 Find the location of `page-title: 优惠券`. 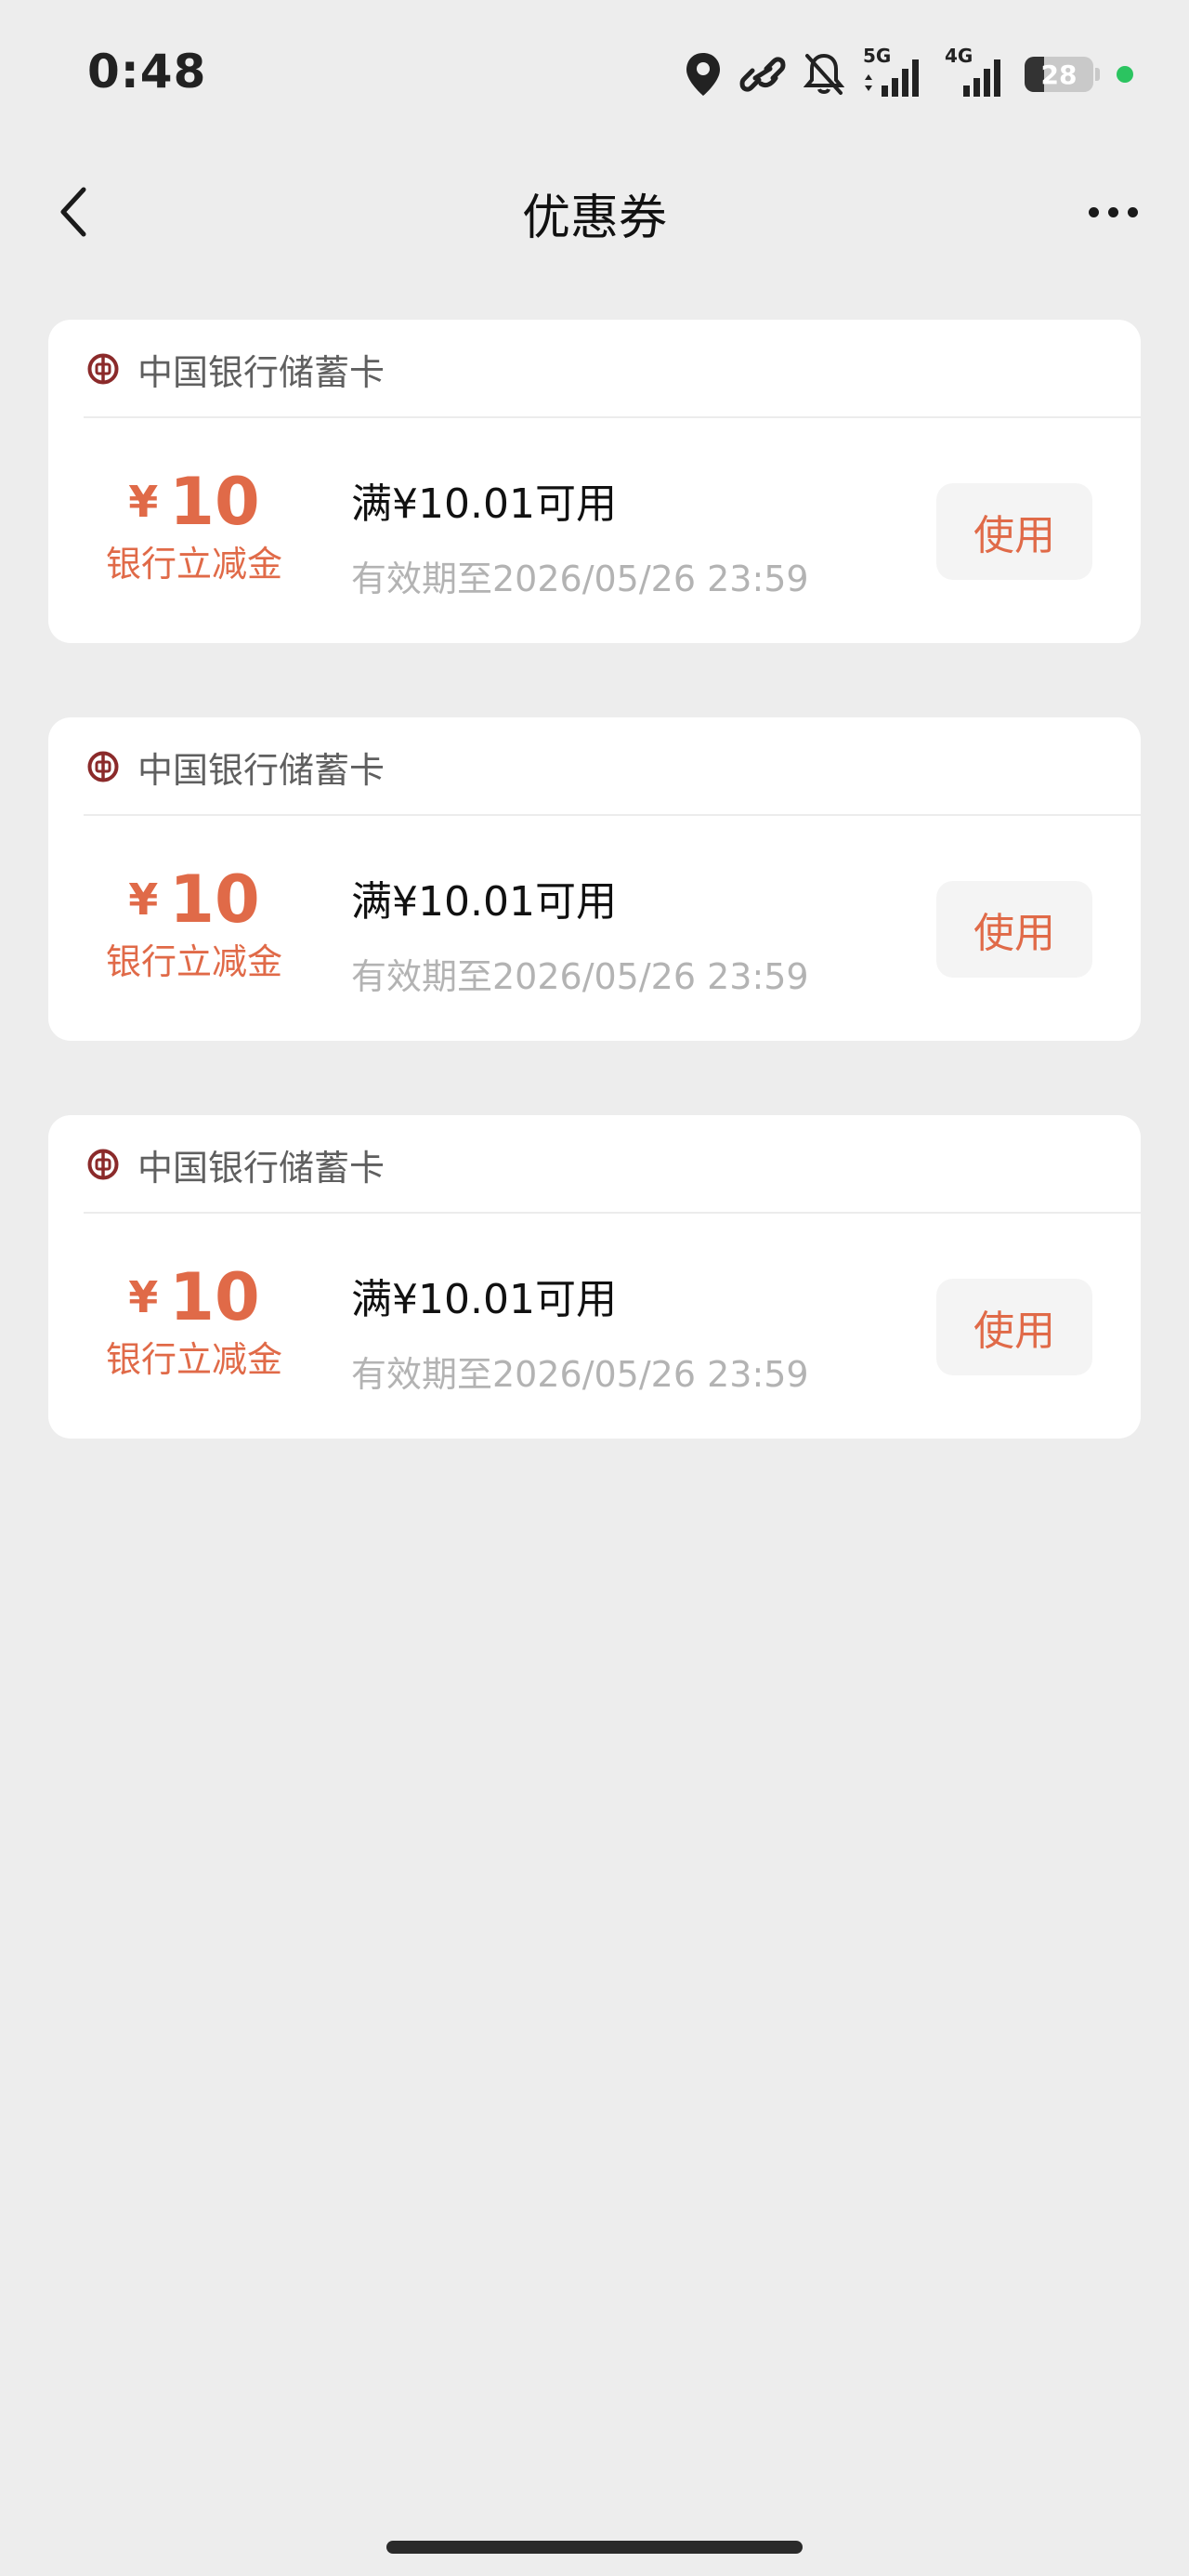

page-title: 优惠券 is located at coordinates (594, 218).